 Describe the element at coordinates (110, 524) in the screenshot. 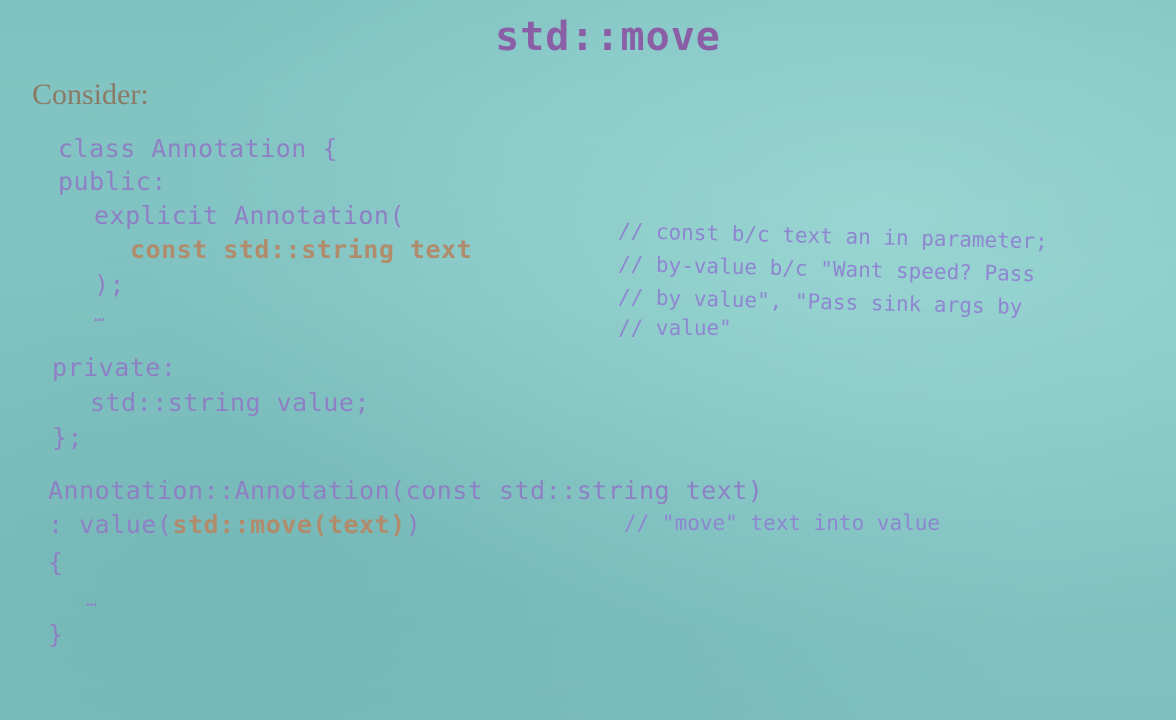

I see `code-init-prefix: : value(` at that location.